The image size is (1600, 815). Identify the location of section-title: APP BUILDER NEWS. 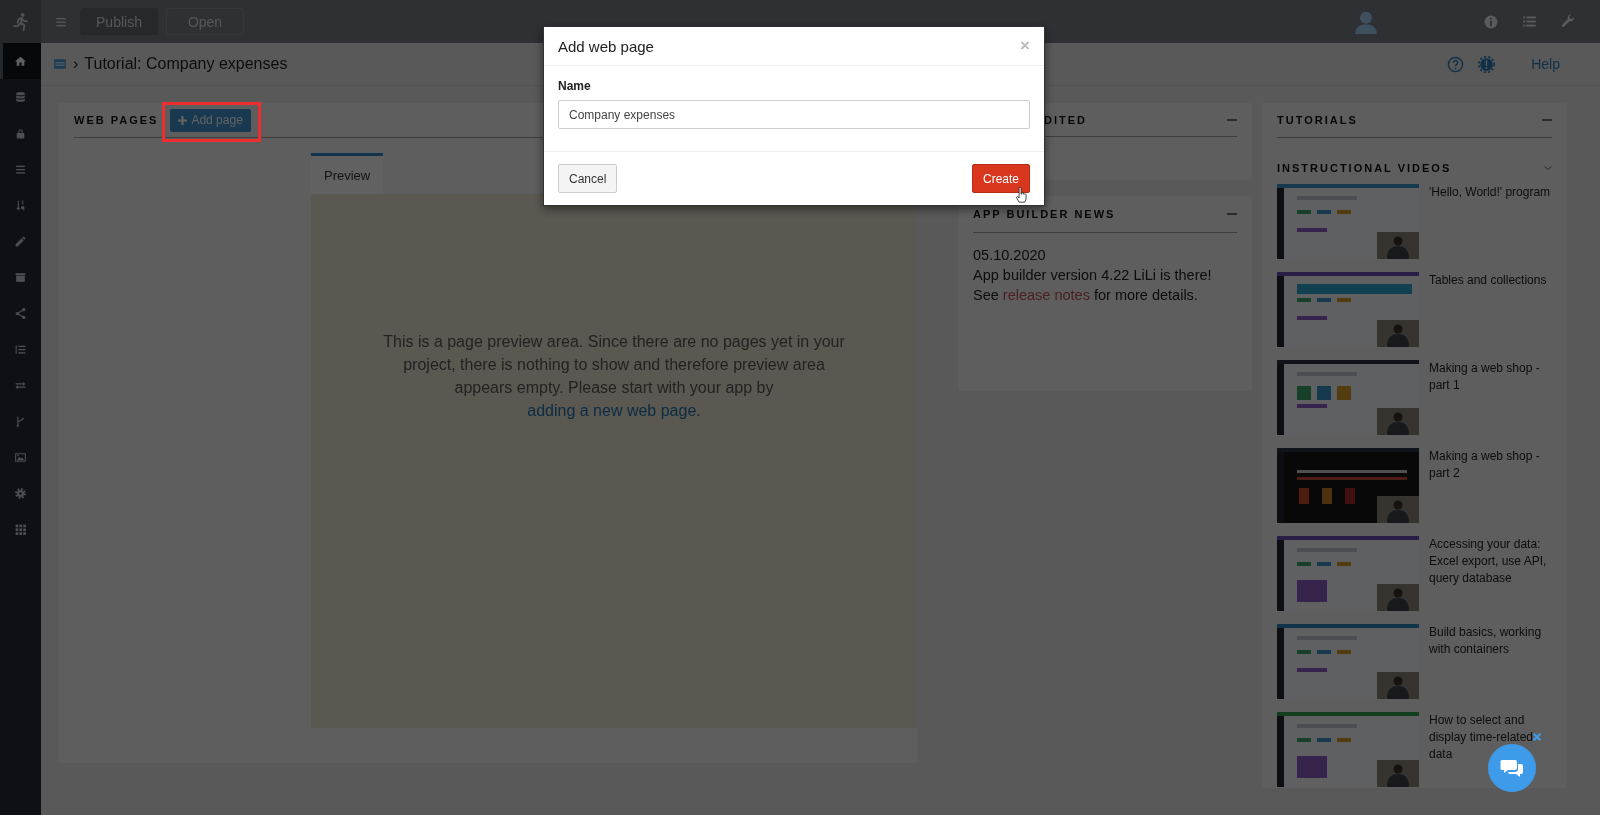
(1044, 214).